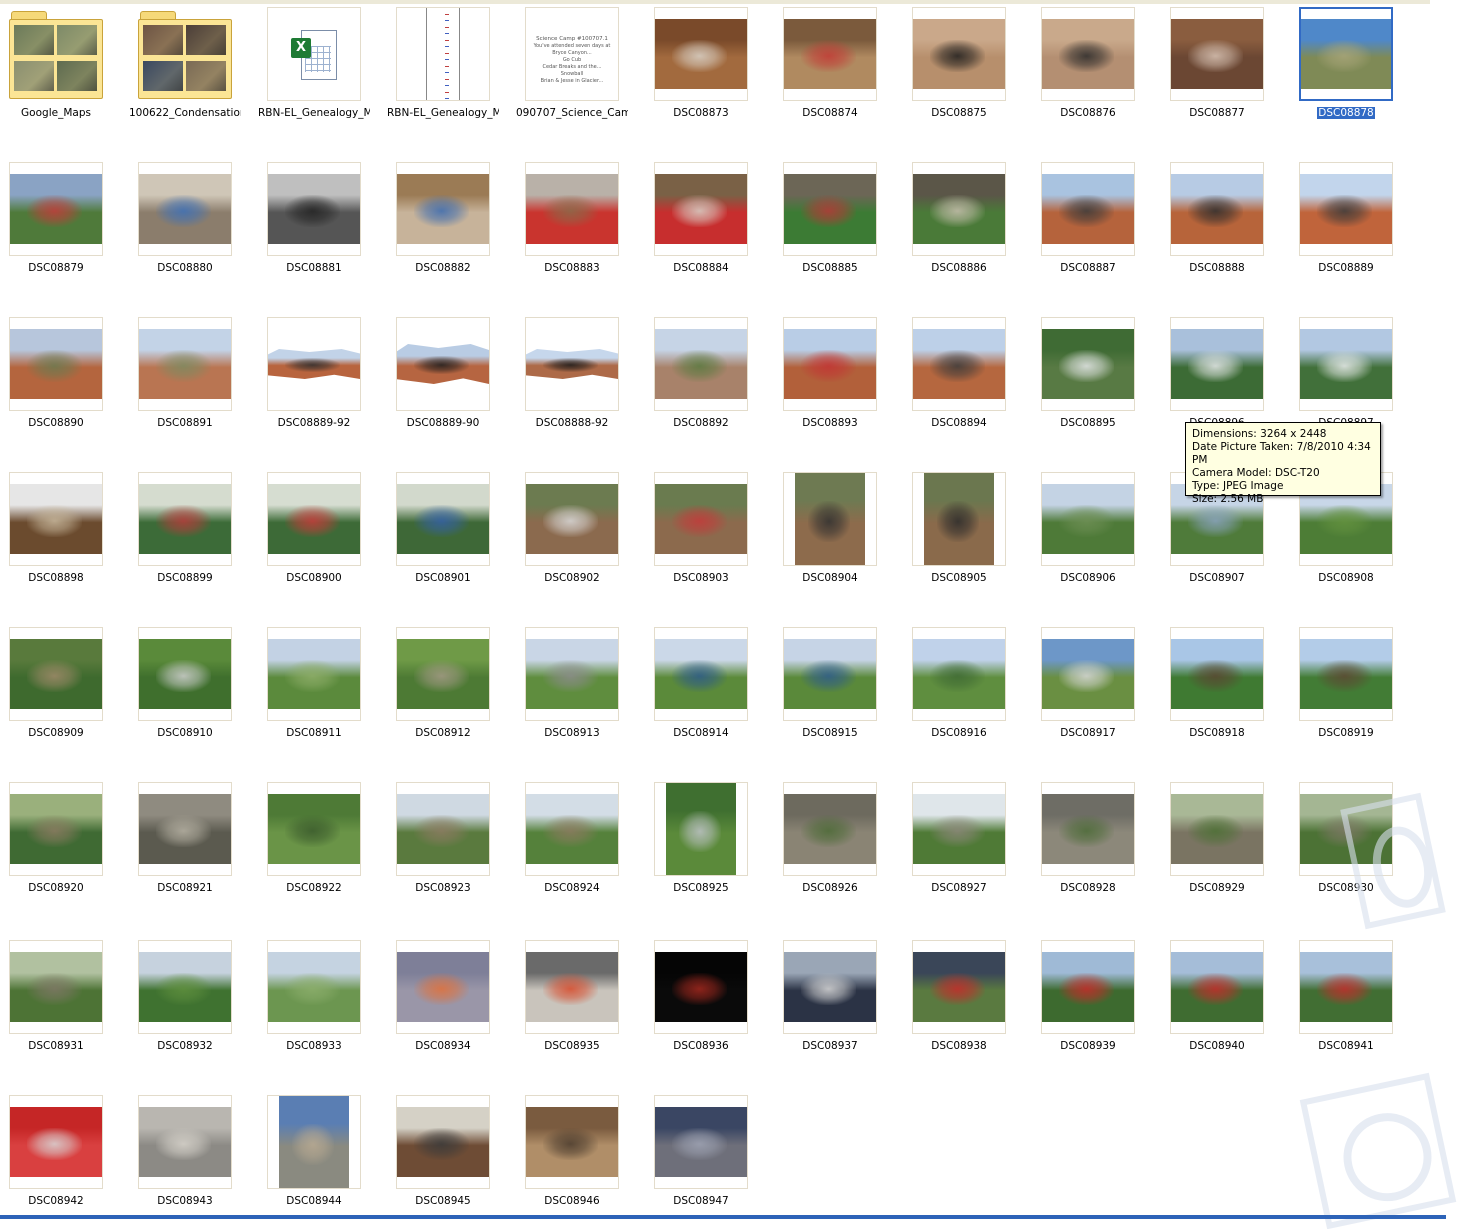  I want to click on file-item: DSC08875, so click(967, 70).